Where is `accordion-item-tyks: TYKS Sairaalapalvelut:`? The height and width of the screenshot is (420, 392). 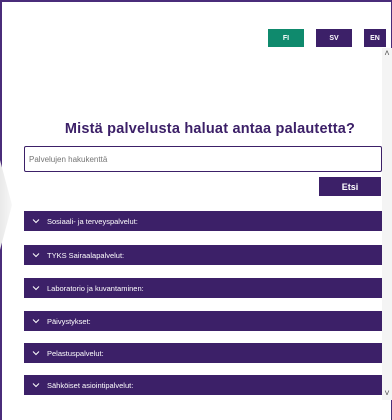
accordion-item-tyks: TYKS Sairaalapalvelut: is located at coordinates (203, 255).